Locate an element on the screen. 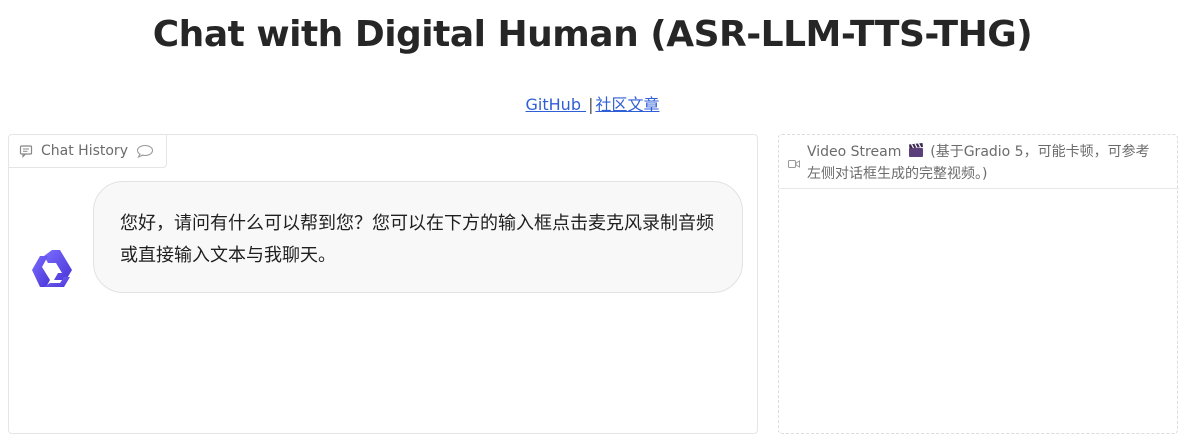  speech-bubble-icon is located at coordinates (145, 151).